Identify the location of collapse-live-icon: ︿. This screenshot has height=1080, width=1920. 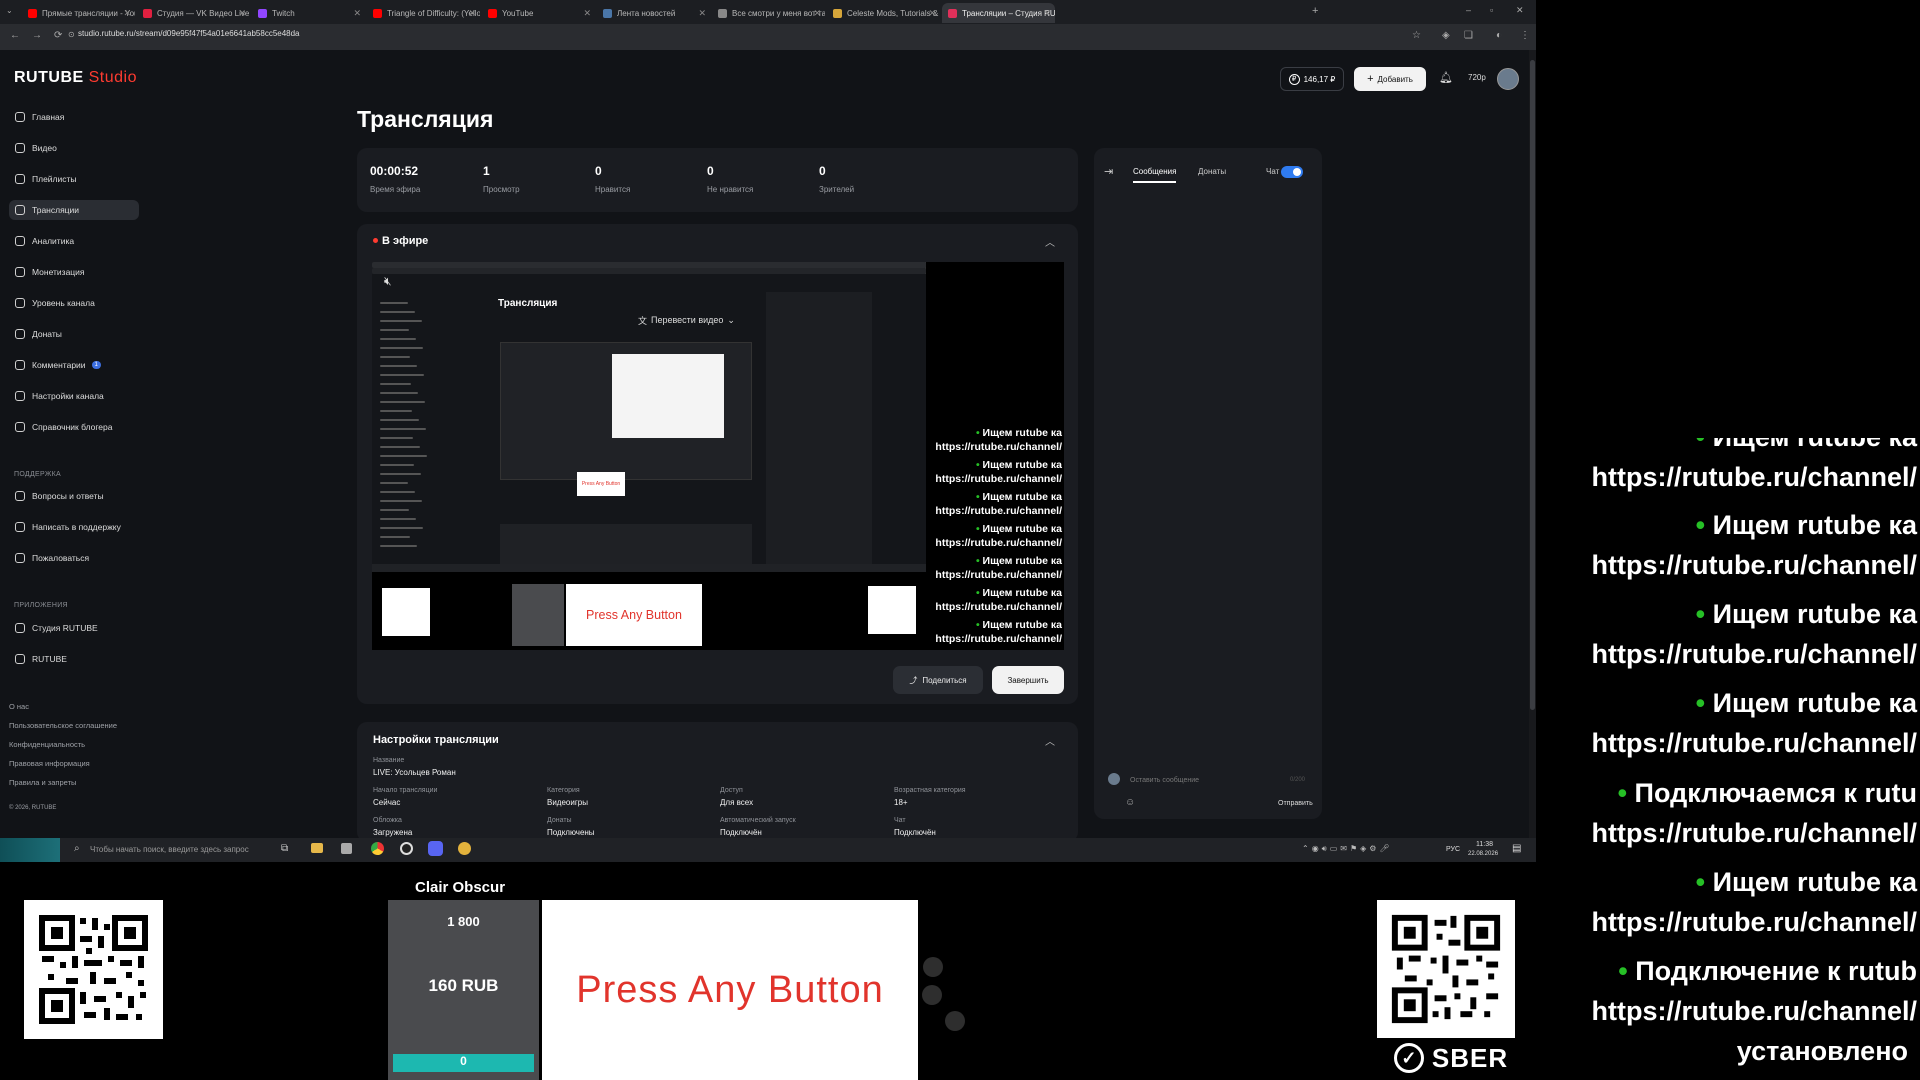
(1050, 241).